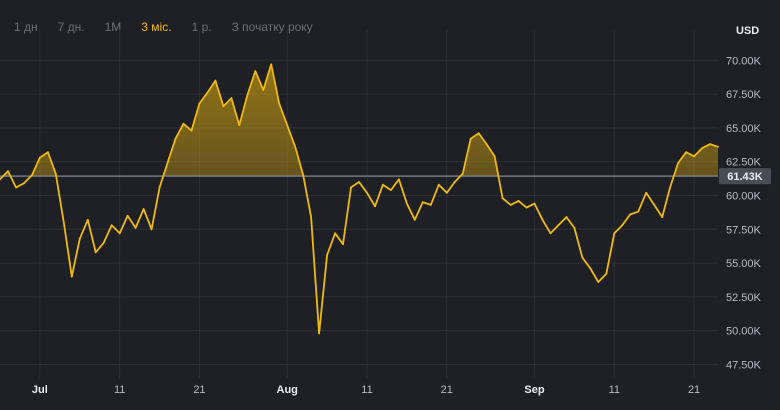 The width and height of the screenshot is (780, 410). Describe the element at coordinates (745, 177) in the screenshot. I see `baseline-value-label: 61.43K` at that location.